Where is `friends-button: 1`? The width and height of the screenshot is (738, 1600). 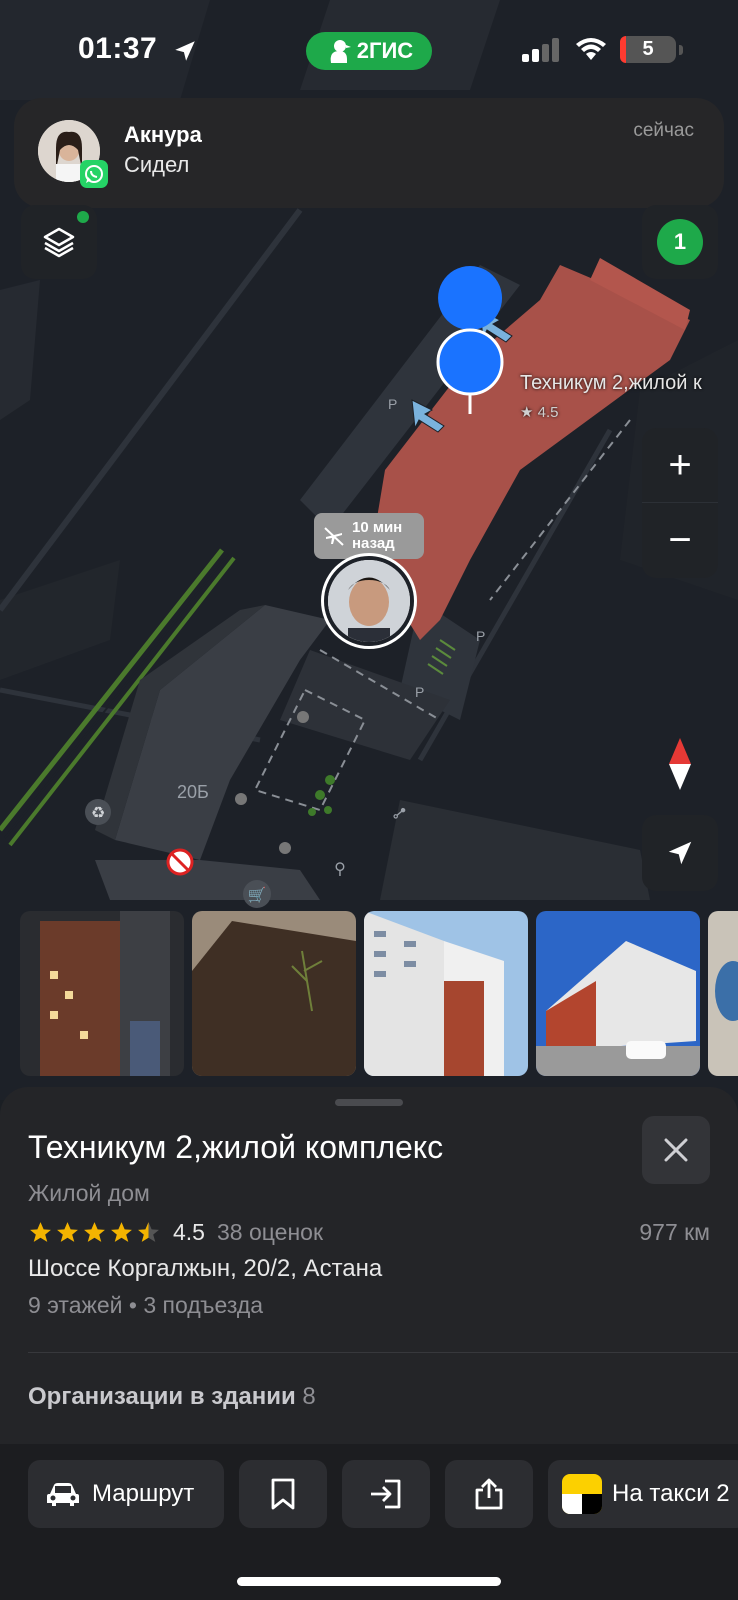 friends-button: 1 is located at coordinates (680, 242).